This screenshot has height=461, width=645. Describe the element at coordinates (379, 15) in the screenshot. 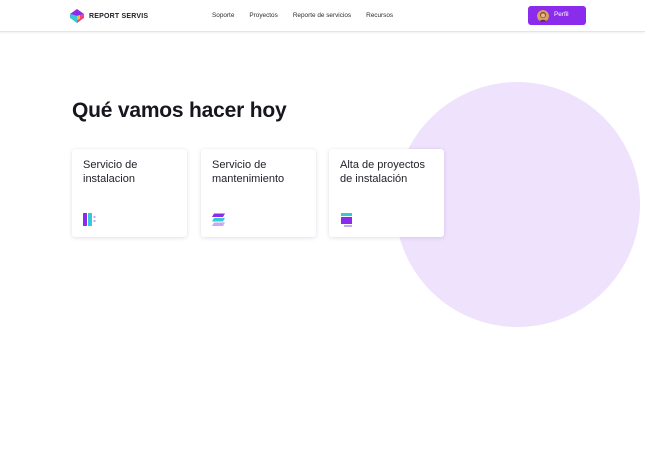

I see `nav-link-recursos: Recursos` at that location.